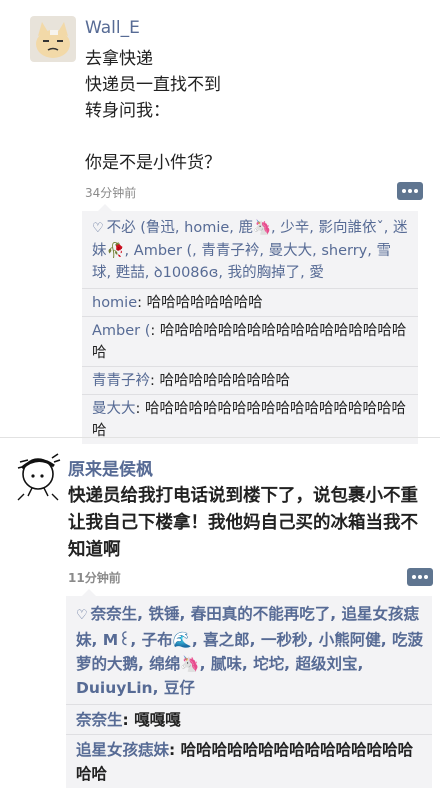 The width and height of the screenshot is (440, 788). What do you see at coordinates (249, 420) in the screenshot?
I see `comment-text: 哈哈哈哈哈哈哈哈哈哈哈哈哈哈哈哈哈哈哈` at bounding box center [249, 420].